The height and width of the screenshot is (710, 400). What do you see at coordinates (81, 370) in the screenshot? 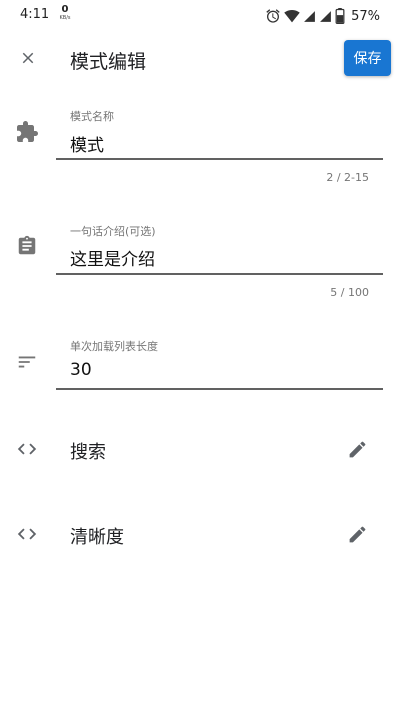
I see `list-length-value: 30` at bounding box center [81, 370].